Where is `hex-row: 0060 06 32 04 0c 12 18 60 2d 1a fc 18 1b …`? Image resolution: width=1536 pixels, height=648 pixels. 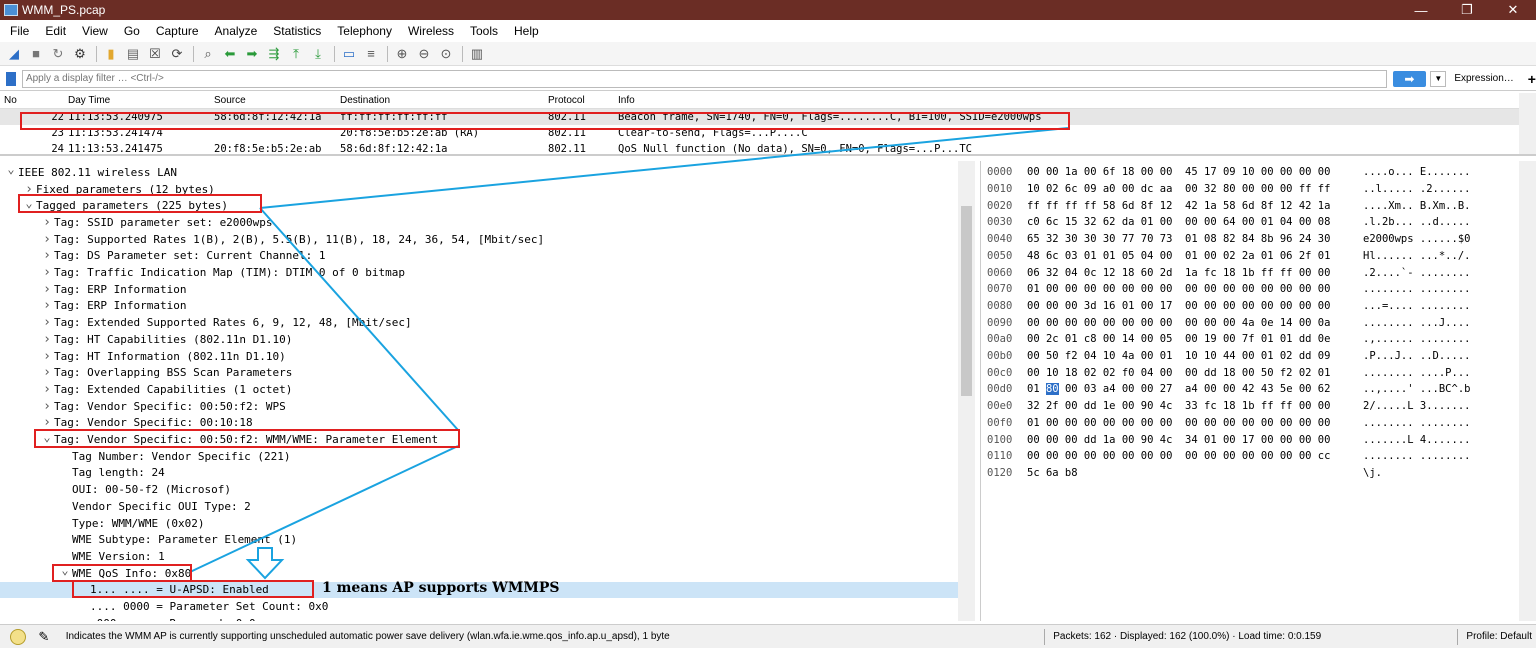 hex-row: 0060 06 32 04 0c 12 18 60 2d 1a fc 18 1b … is located at coordinates (1235, 272).